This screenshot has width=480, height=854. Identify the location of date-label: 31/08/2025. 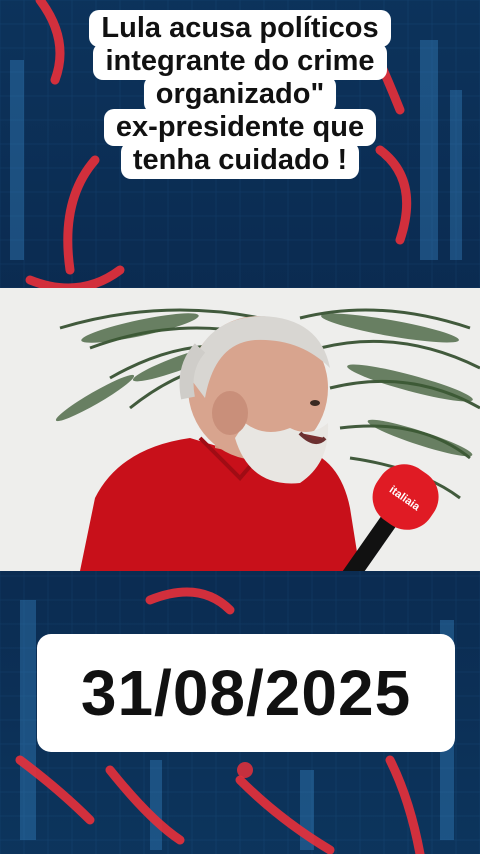
(246, 693).